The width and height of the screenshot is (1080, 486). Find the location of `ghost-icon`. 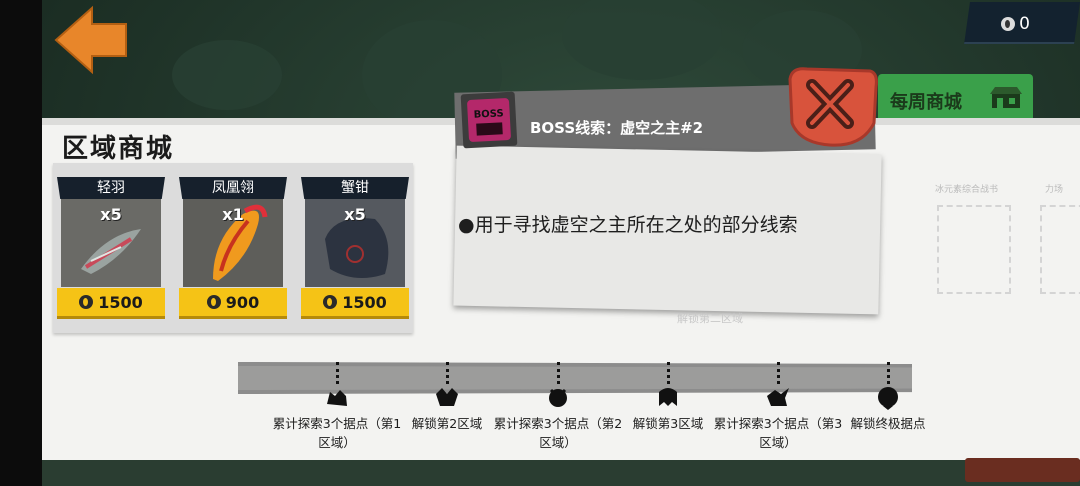

ghost-icon is located at coordinates (668, 397).